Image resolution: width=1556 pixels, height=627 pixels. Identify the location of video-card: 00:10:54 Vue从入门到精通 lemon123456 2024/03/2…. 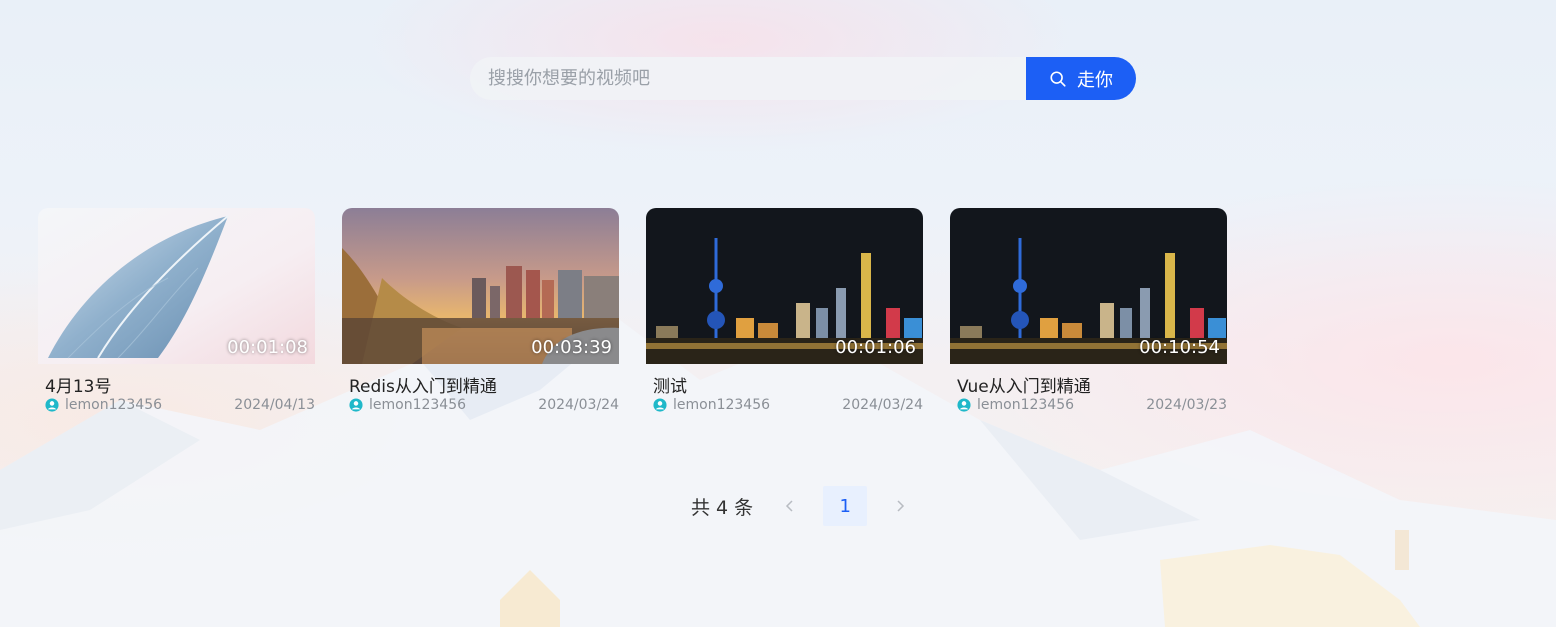
(1088, 310).